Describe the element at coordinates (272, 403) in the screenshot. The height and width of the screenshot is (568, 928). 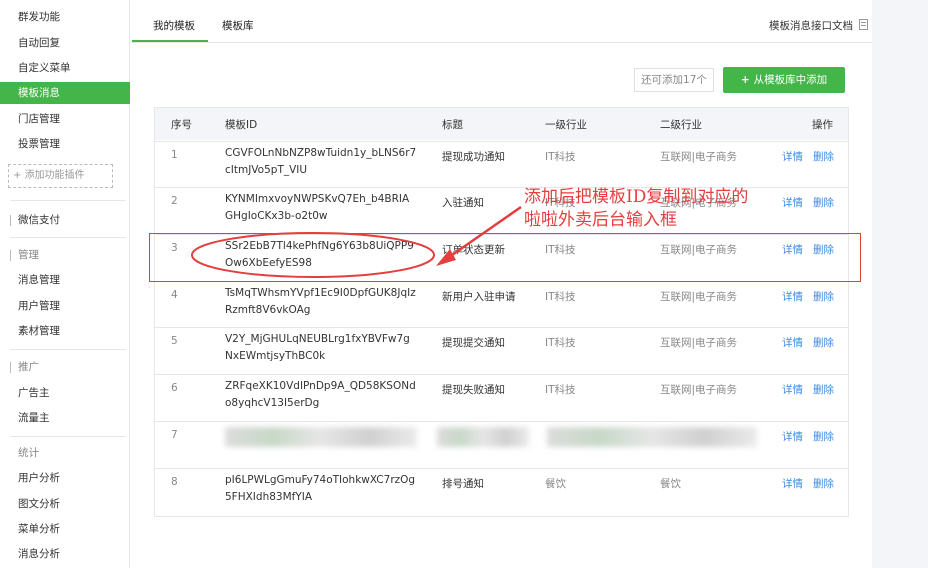
I see `template-id-line-2: o8yqhcV13I5erDg` at that location.